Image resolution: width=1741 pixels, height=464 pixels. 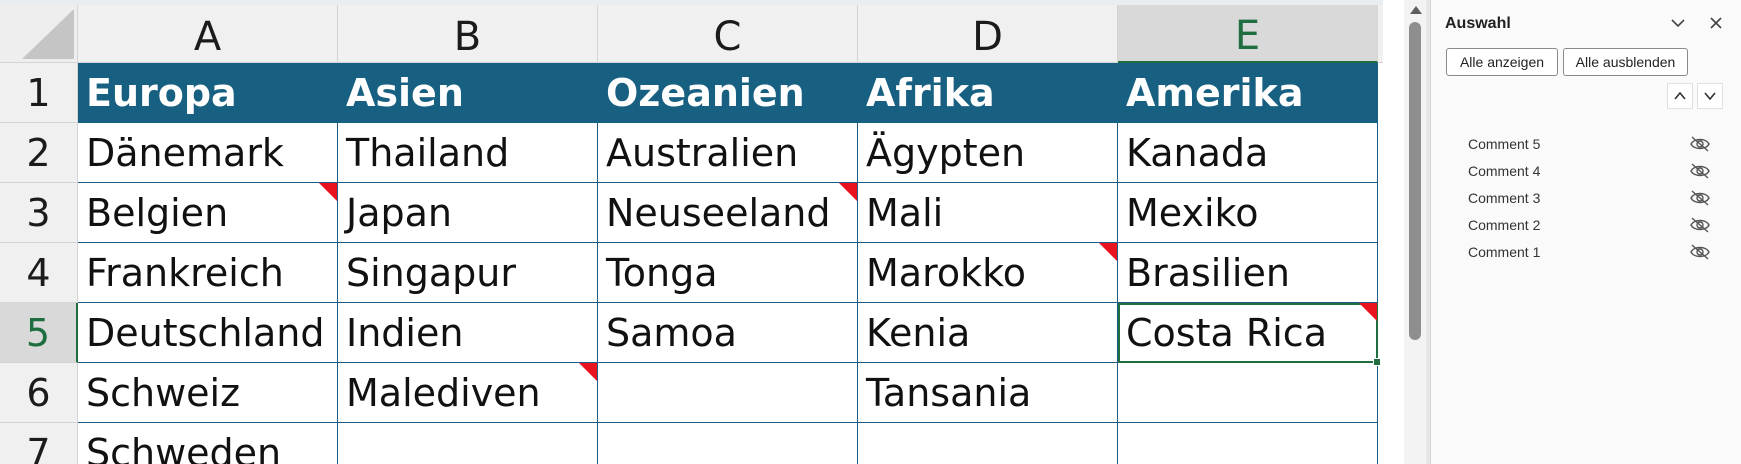 I want to click on cell-e7, so click(x=1248, y=443).